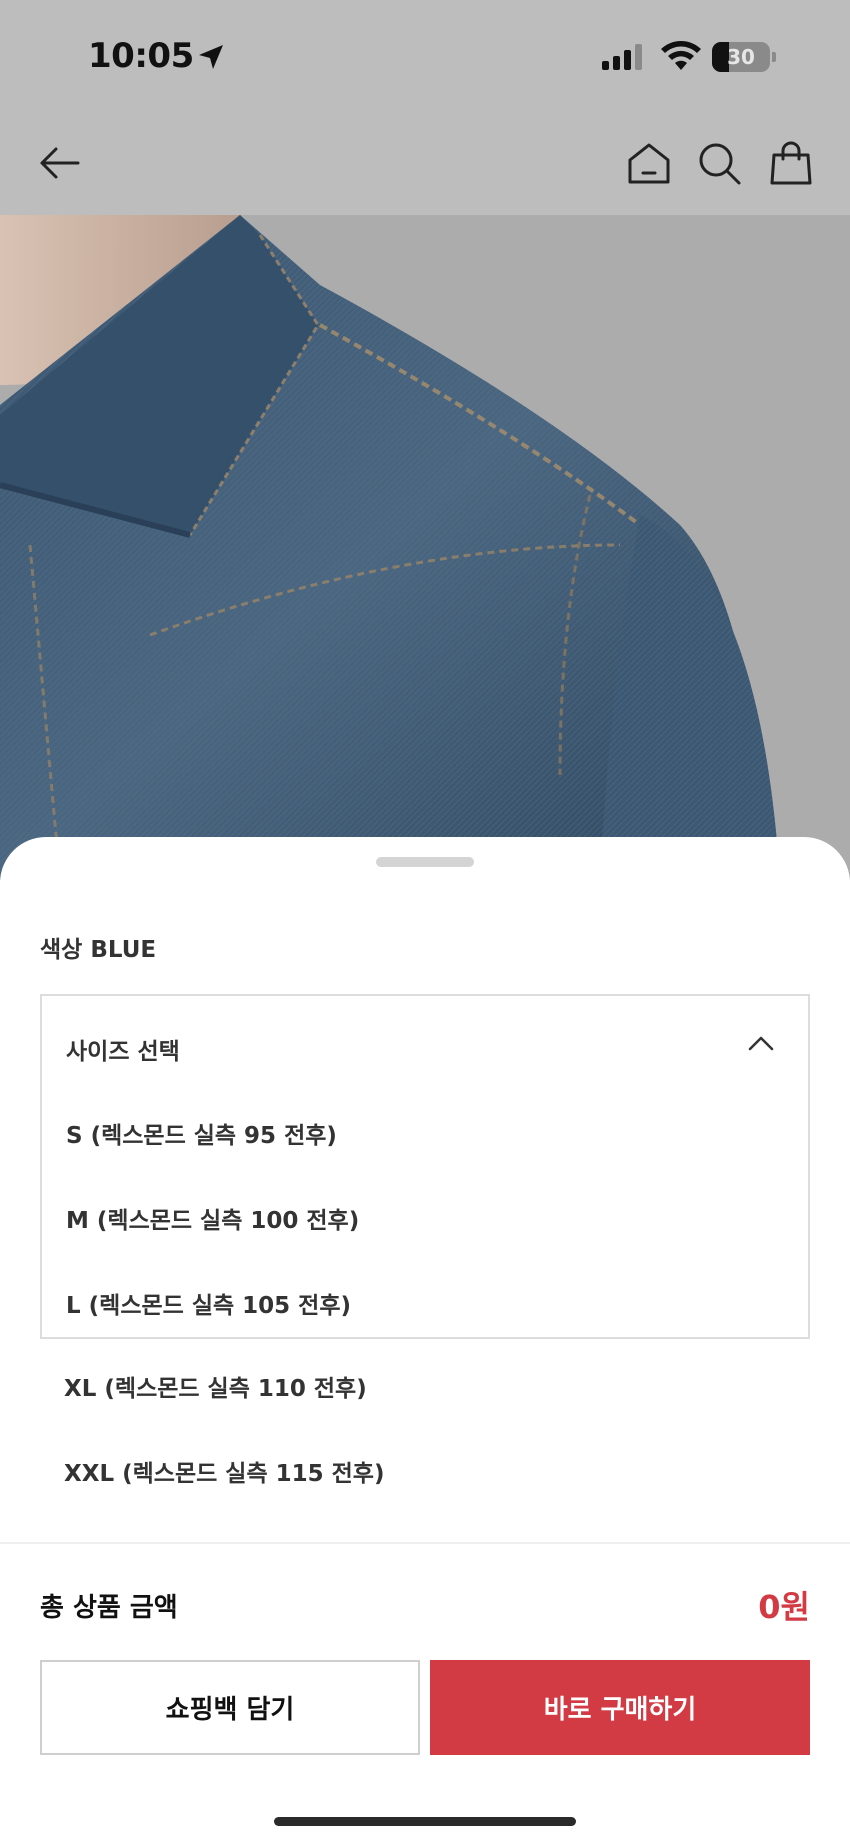  I want to click on sheet-grabber, so click(425, 862).